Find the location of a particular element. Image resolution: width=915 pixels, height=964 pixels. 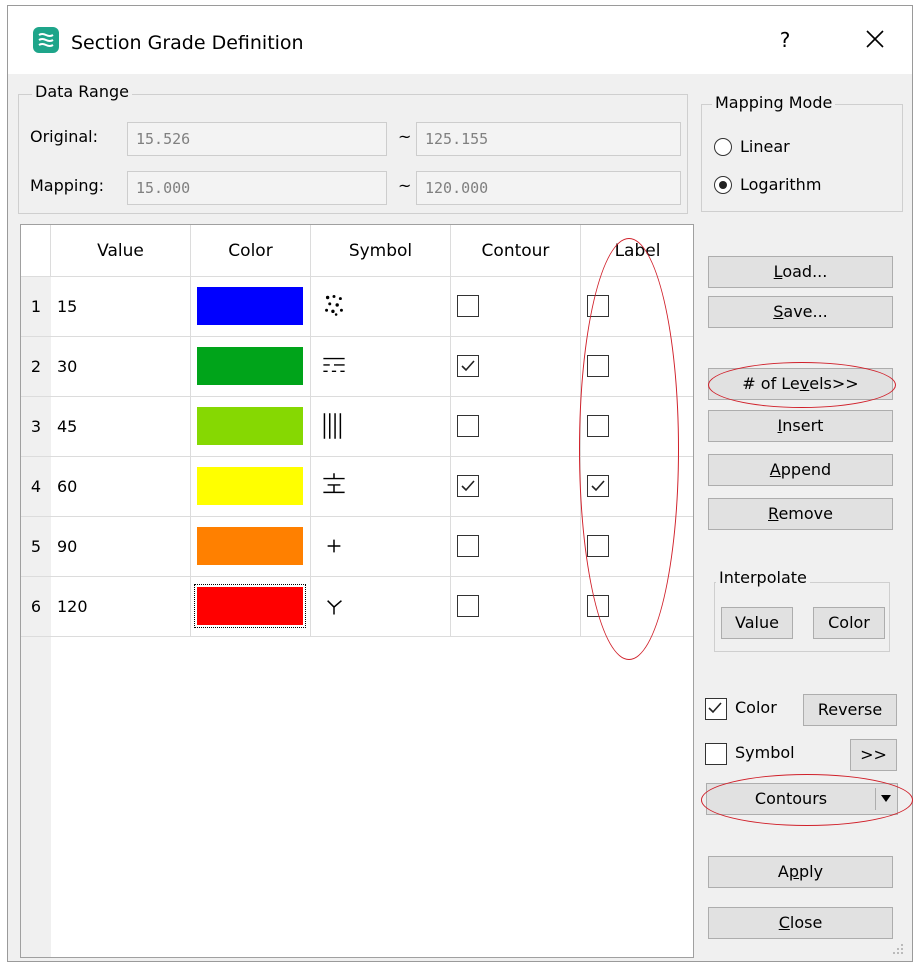

corner-header is located at coordinates (36, 251).